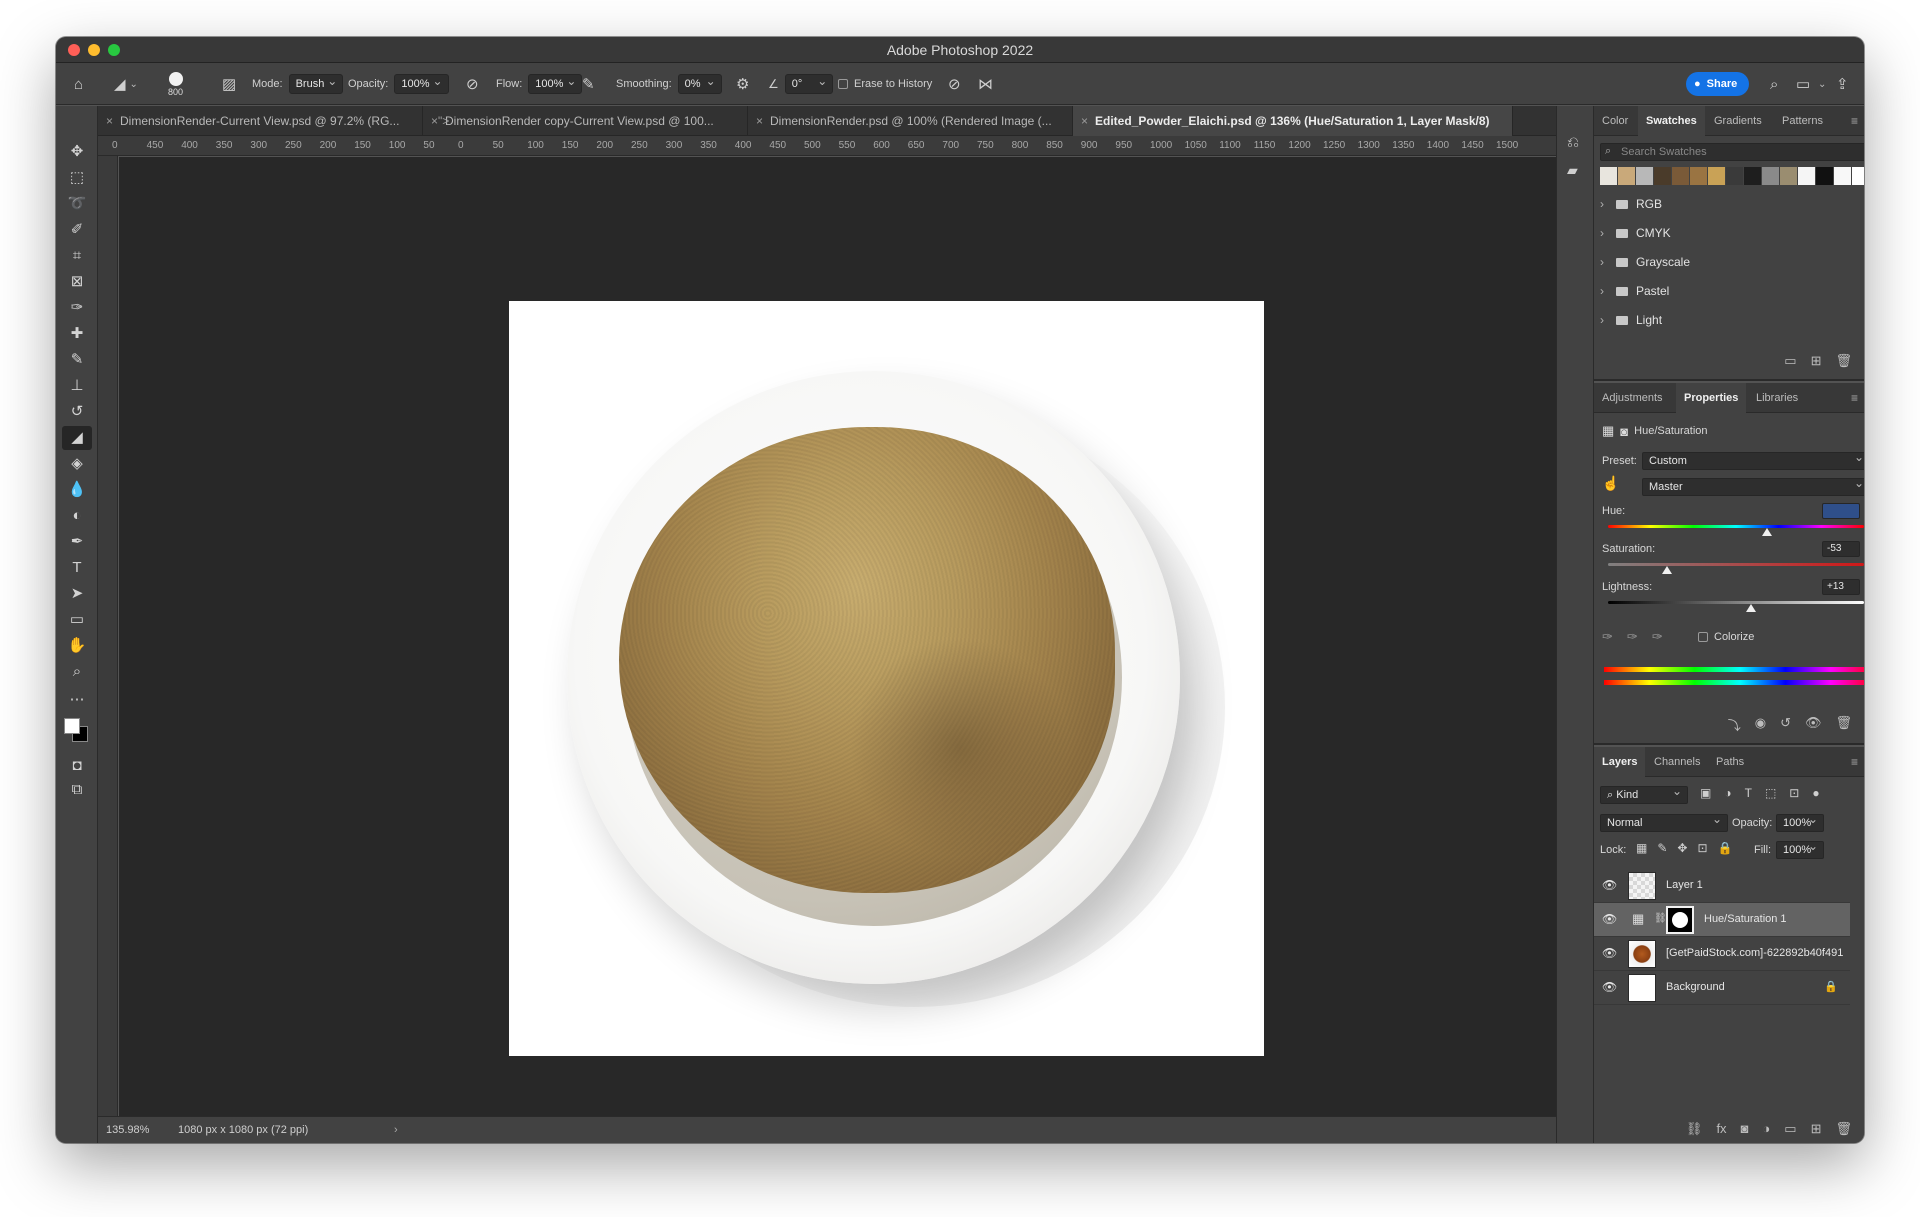  What do you see at coordinates (1645, 262) in the screenshot?
I see `swatch-group-grayscale: › Grayscale` at bounding box center [1645, 262].